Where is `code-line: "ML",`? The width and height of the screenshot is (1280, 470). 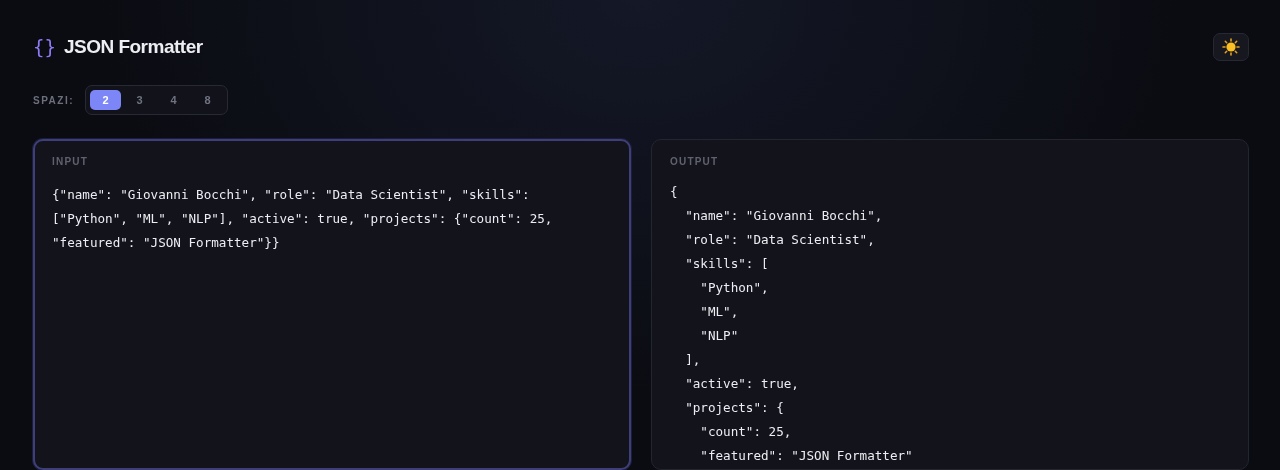 code-line: "ML", is located at coordinates (719, 312).